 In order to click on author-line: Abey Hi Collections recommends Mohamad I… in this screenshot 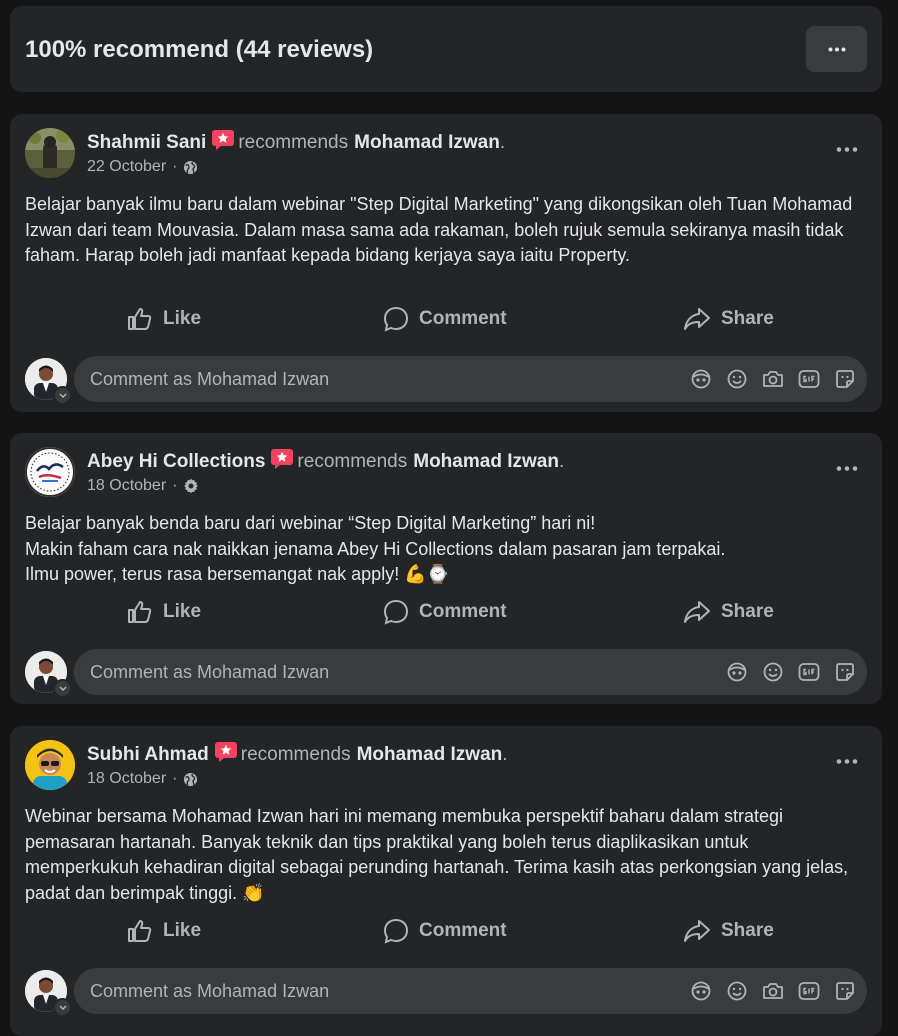, I will do `click(325, 462)`.